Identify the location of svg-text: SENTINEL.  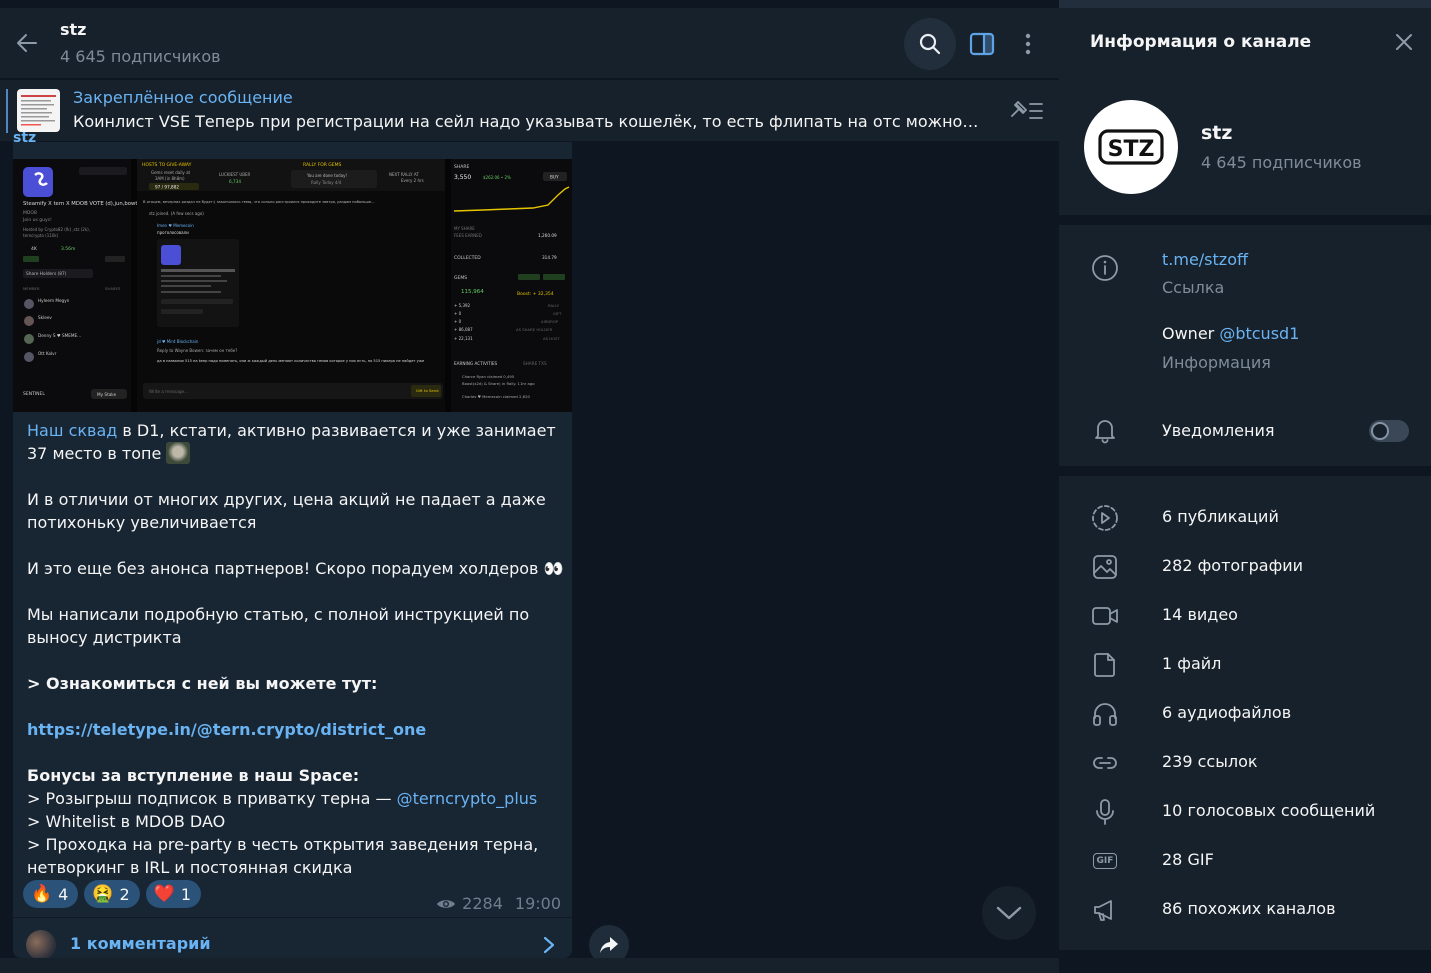
(34, 394).